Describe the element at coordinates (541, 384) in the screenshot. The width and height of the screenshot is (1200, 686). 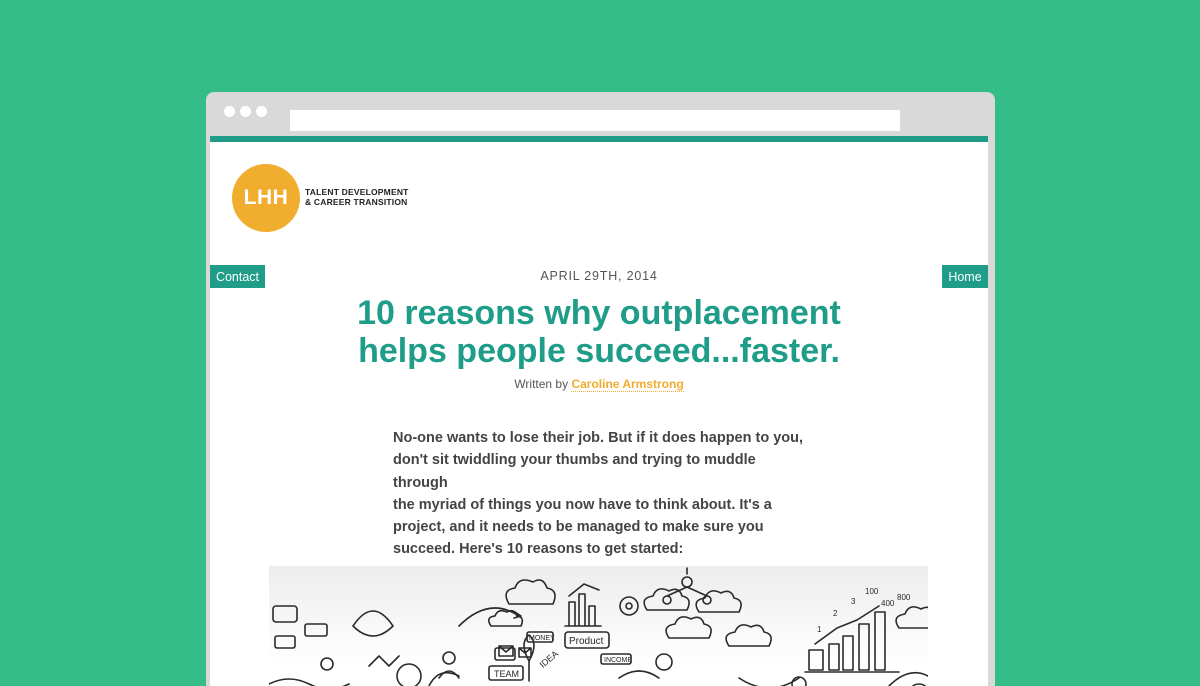
I see `byline-prefix: Written by` at that location.